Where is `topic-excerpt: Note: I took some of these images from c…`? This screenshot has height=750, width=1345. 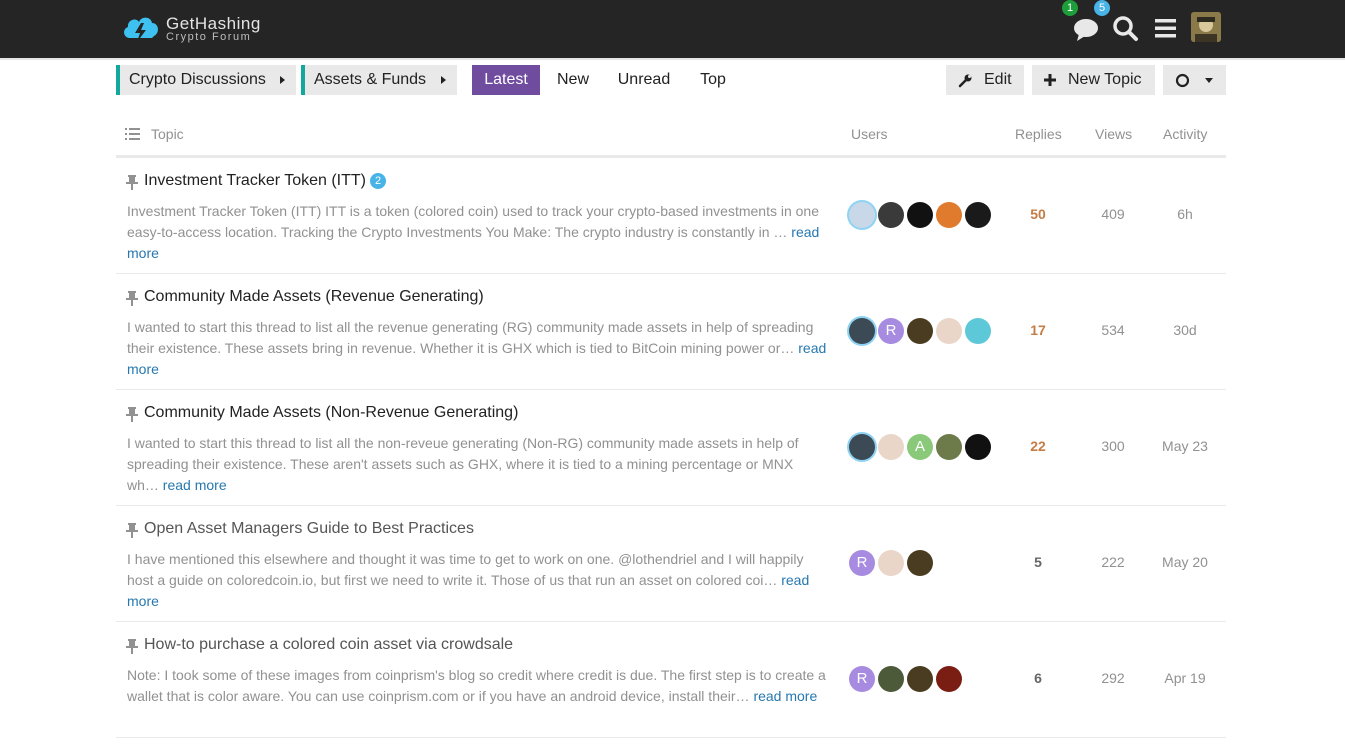 topic-excerpt: Note: I took some of these images from c… is located at coordinates (477, 686).